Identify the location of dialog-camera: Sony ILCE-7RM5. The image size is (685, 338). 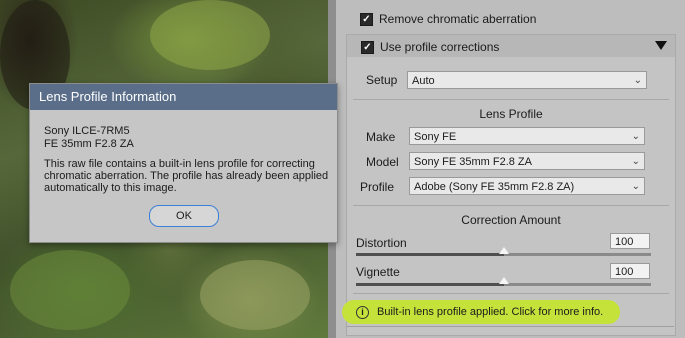
(87, 131).